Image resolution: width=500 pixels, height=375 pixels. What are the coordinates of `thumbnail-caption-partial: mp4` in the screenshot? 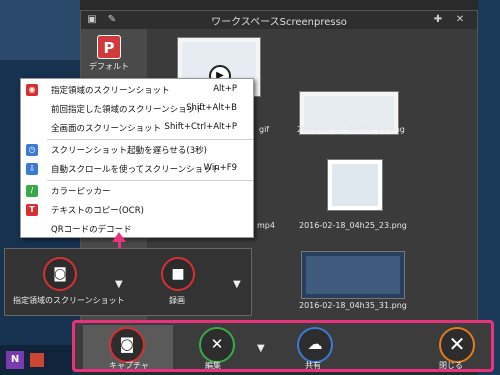 It's located at (266, 225).